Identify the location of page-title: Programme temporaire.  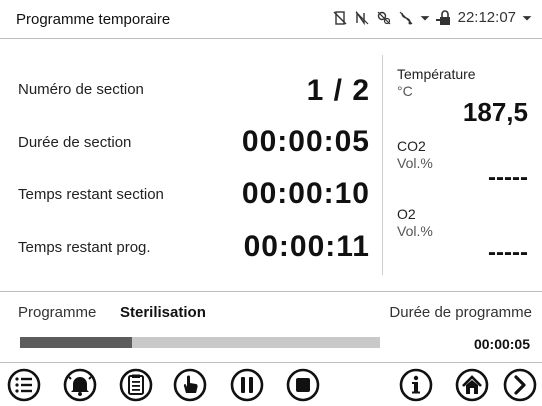
(93, 19).